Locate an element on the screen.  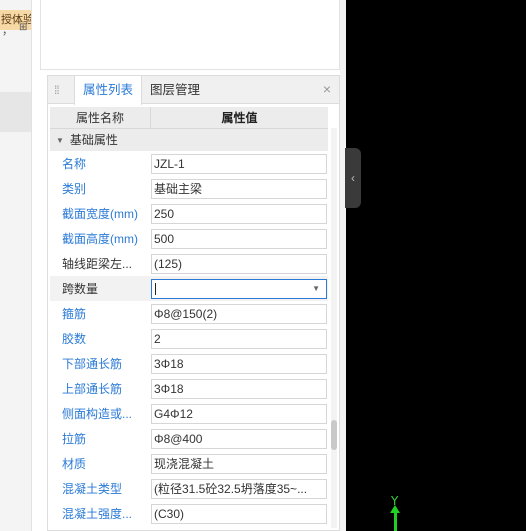
table-row: 混凝土强度... (C30) is located at coordinates (189, 513).